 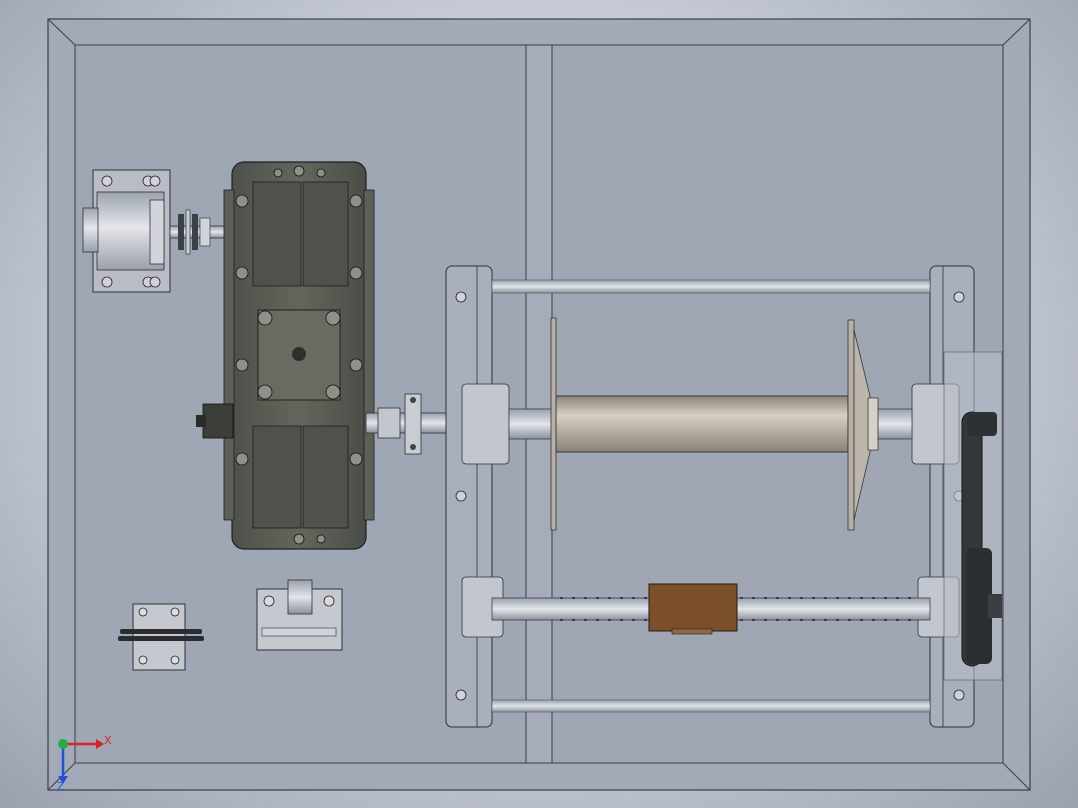 What do you see at coordinates (693, 609) in the screenshot?
I see `traveling-nut-block` at bounding box center [693, 609].